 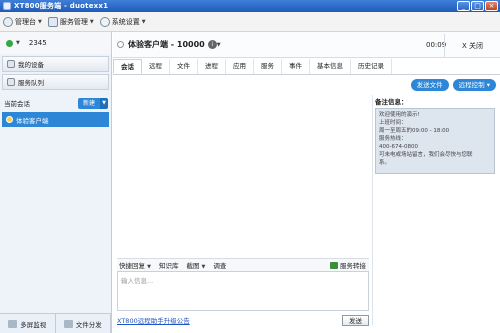 What do you see at coordinates (127, 66) in the screenshot?
I see `tab-chat: 会话` at bounding box center [127, 66].